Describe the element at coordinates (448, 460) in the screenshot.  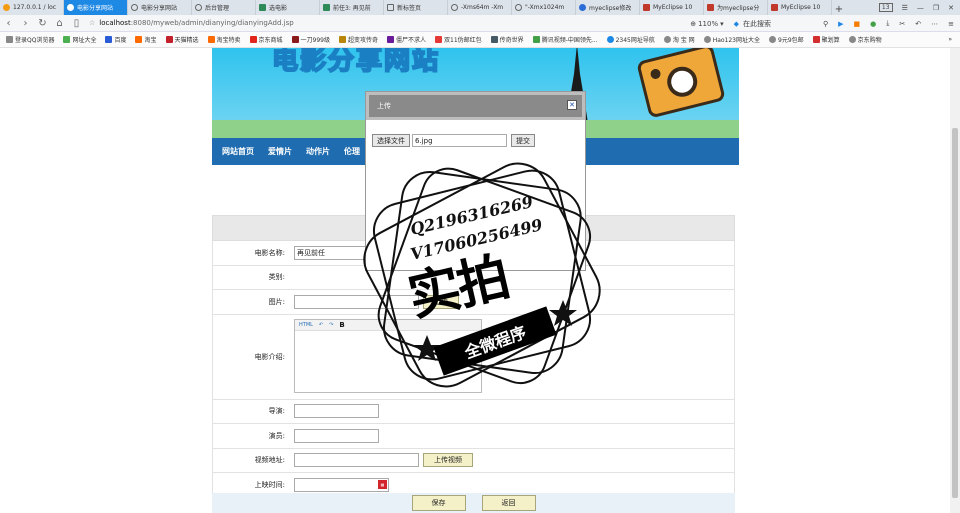
I see `video-upload-button: 上传视频` at that location.